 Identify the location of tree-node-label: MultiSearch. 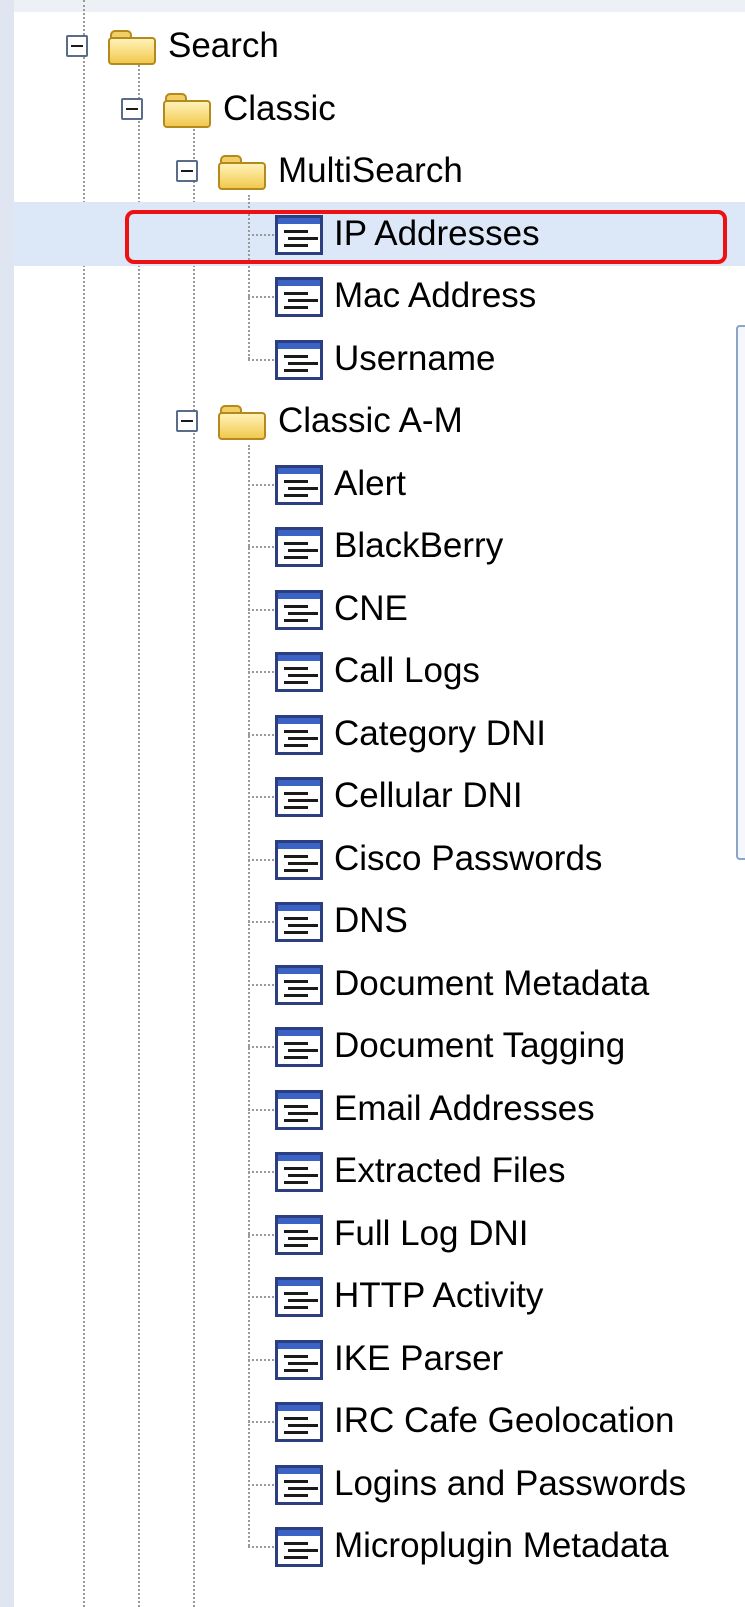
(370, 170).